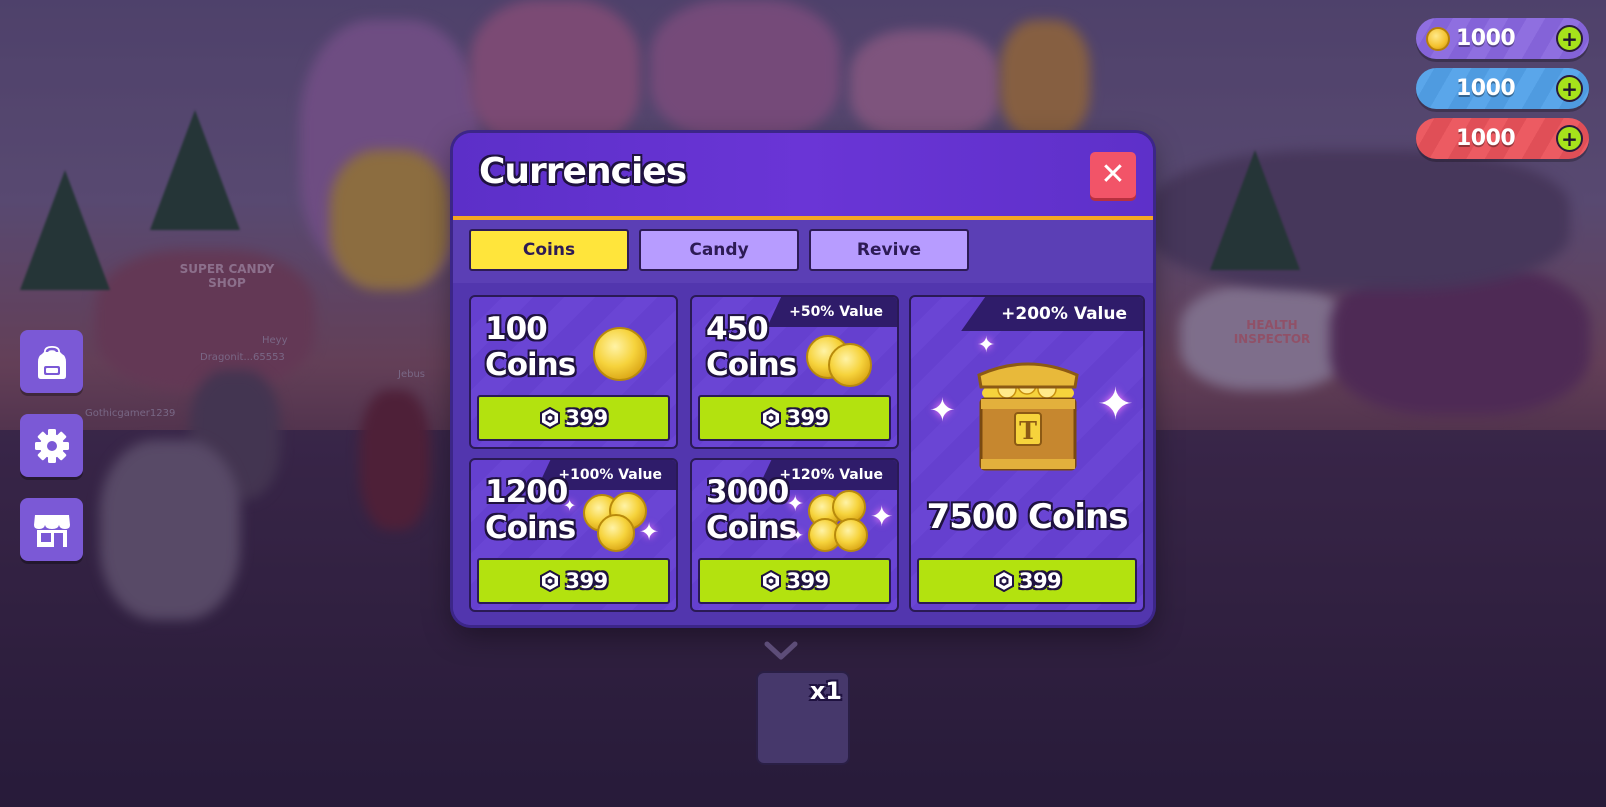 This screenshot has width=1606, height=807. I want to click on add-candy-button: +, so click(1569, 88).